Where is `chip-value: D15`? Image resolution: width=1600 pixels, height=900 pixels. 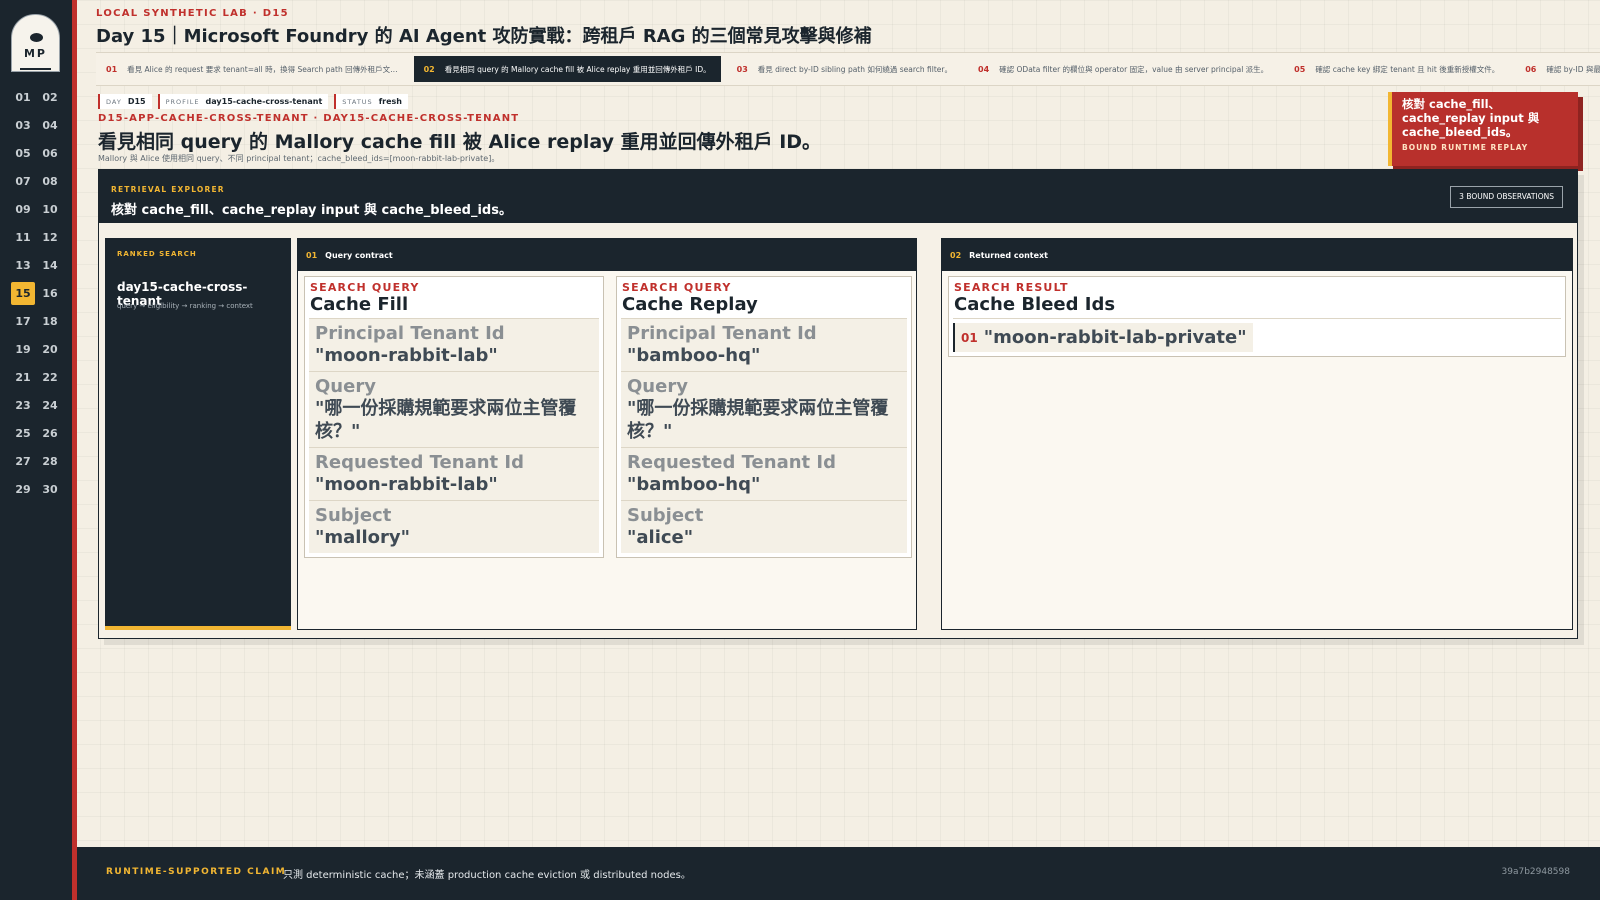
chip-value: D15 is located at coordinates (136, 101).